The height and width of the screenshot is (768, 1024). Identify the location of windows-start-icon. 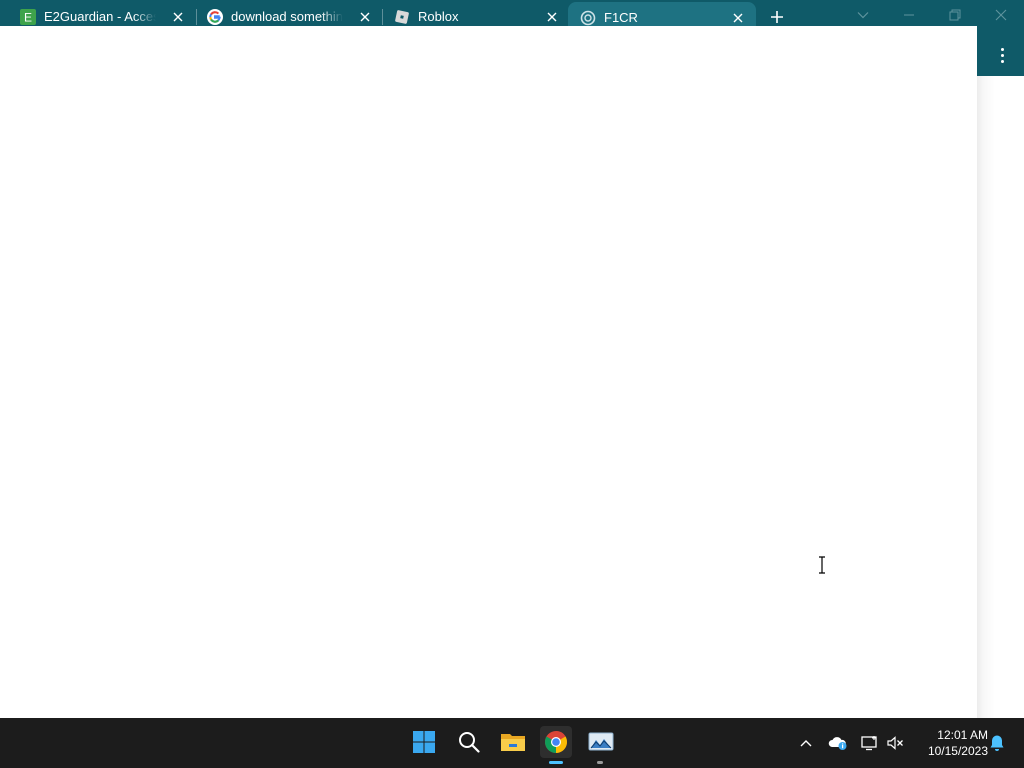
(424, 742).